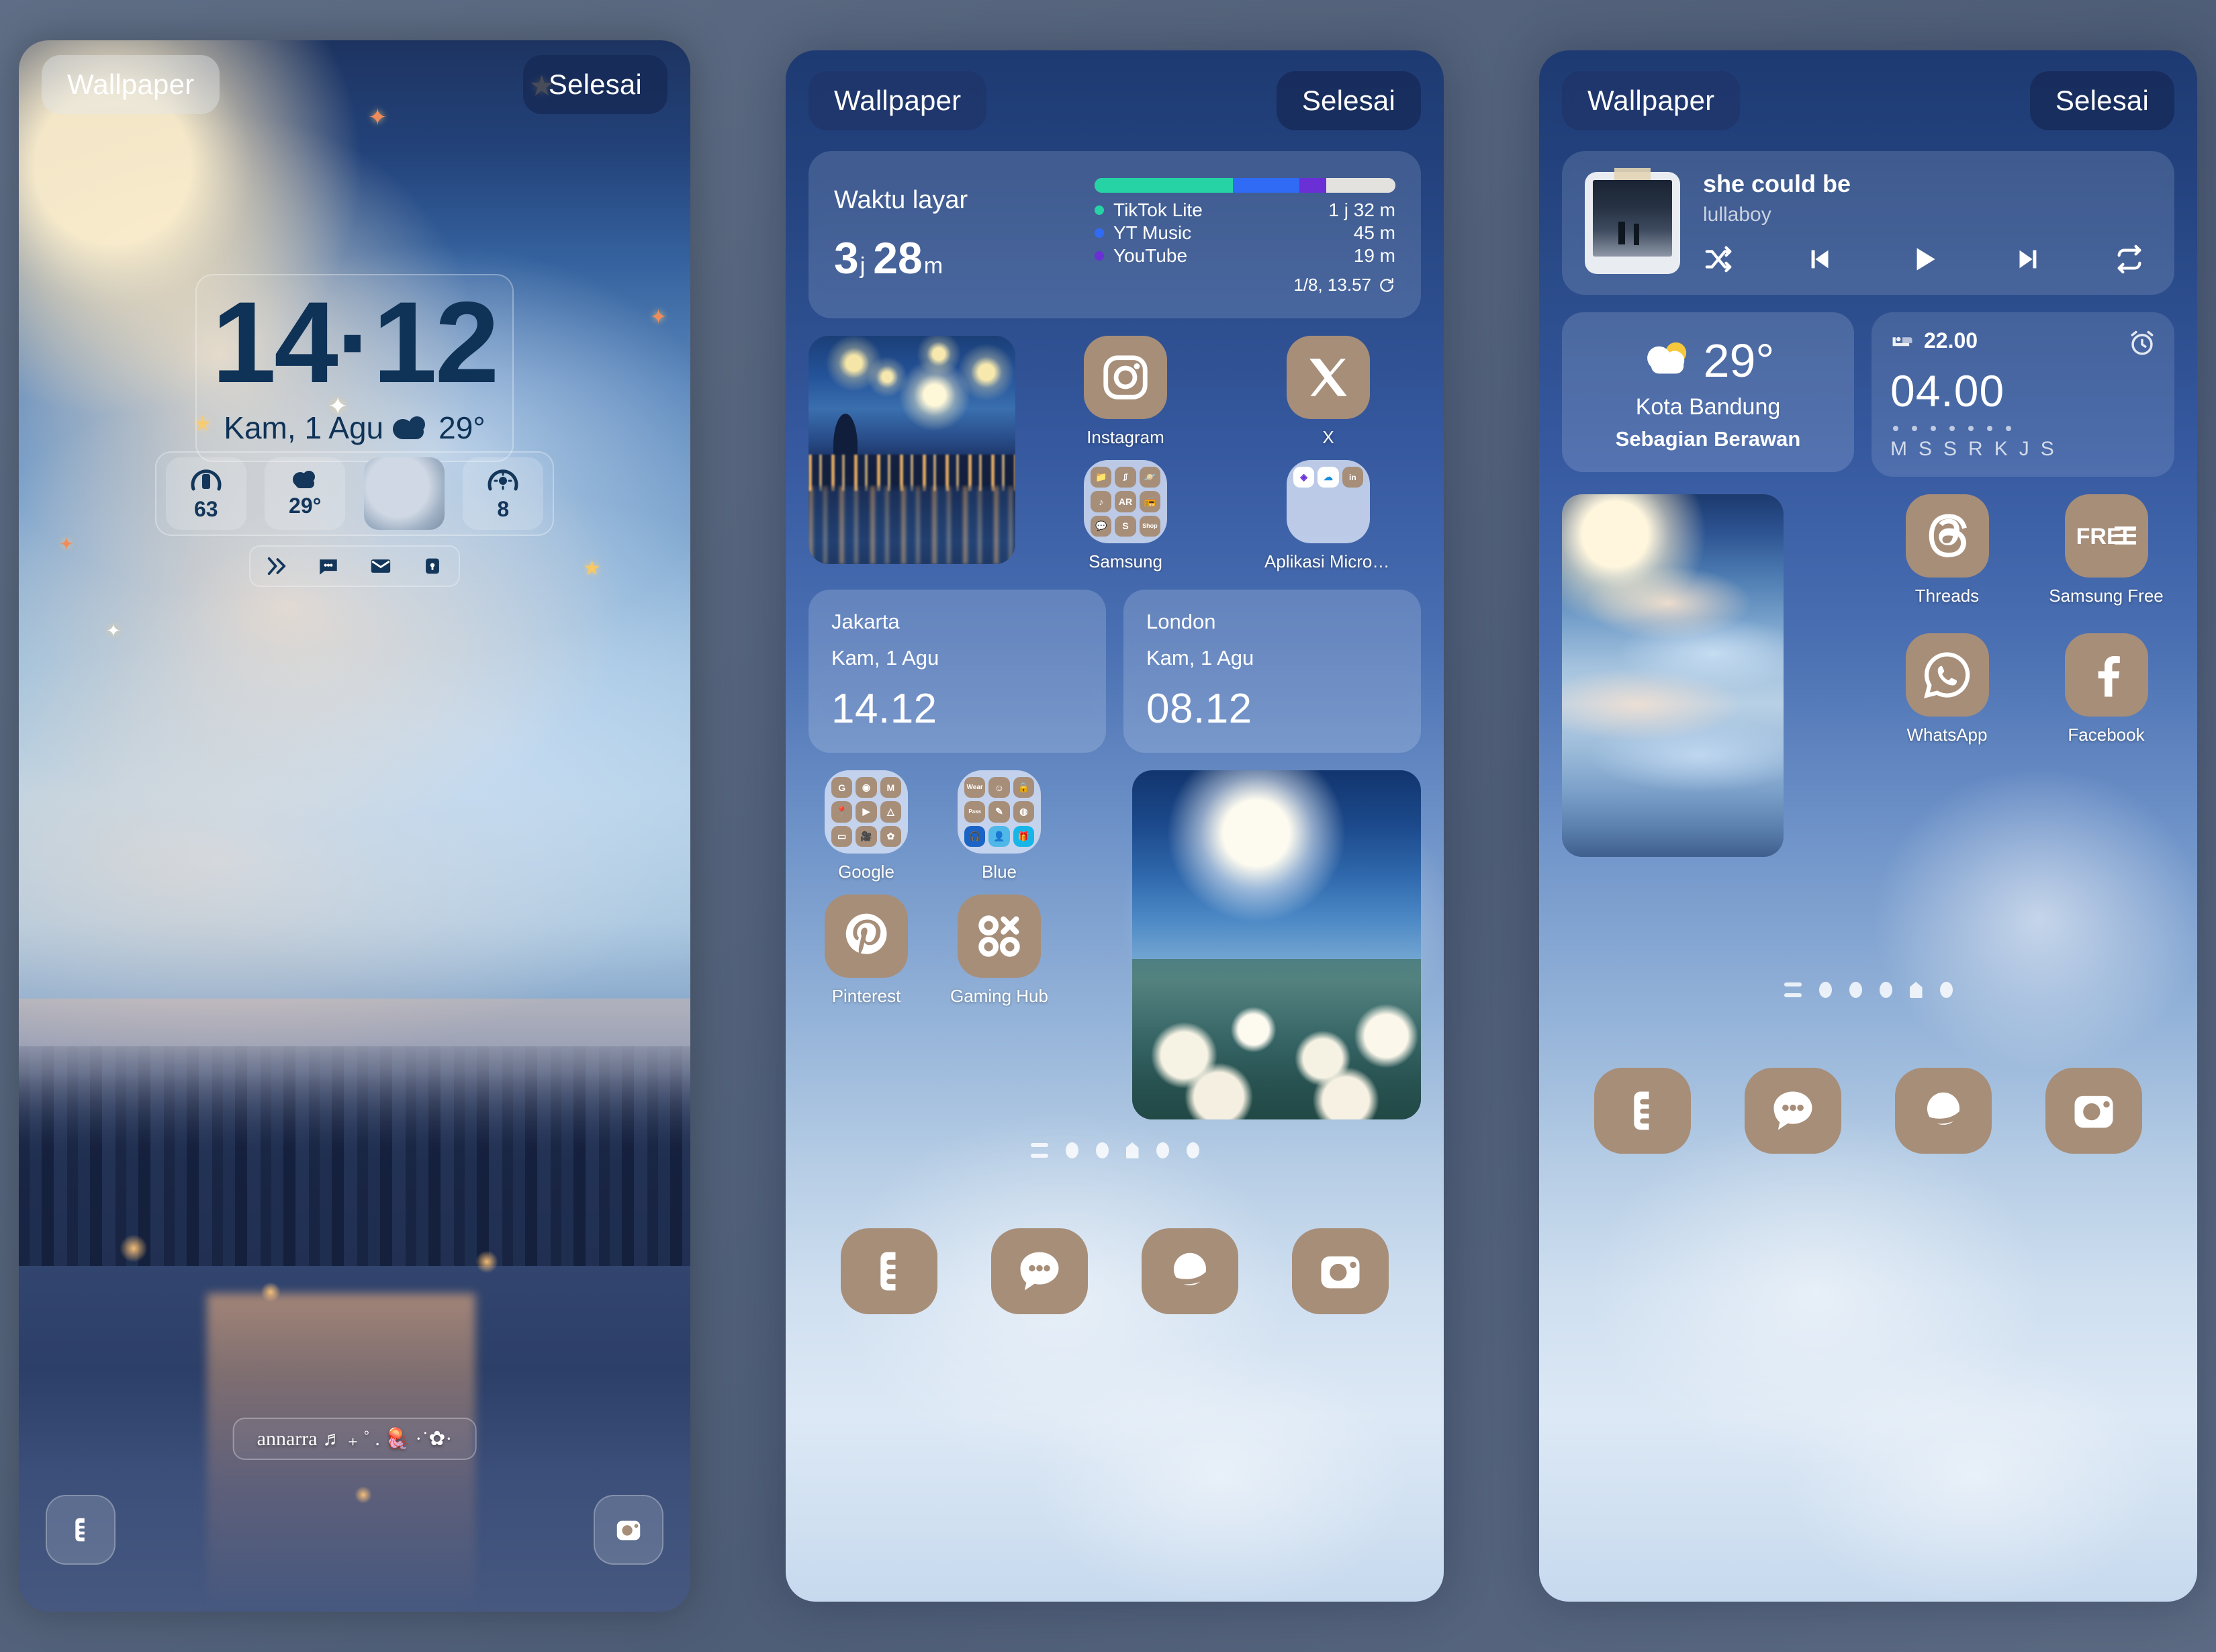 The image size is (2216, 1652). What do you see at coordinates (1149, 526) in the screenshot?
I see `folder-mini-icon: Shop` at bounding box center [1149, 526].